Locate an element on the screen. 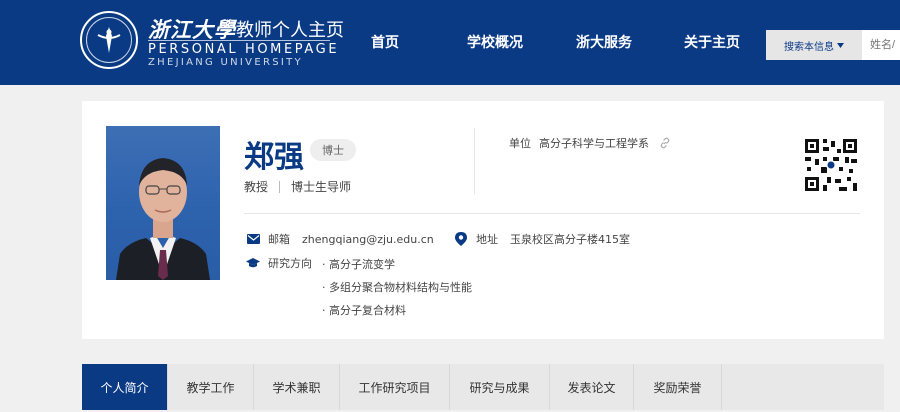 This screenshot has height=412, width=900. search-input is located at coordinates (881, 45).